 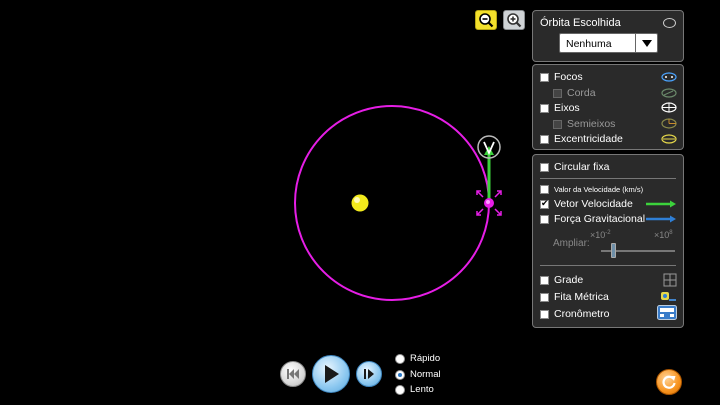 What do you see at coordinates (544, 139) in the screenshot?
I see `excentricidade-checkbox` at bounding box center [544, 139].